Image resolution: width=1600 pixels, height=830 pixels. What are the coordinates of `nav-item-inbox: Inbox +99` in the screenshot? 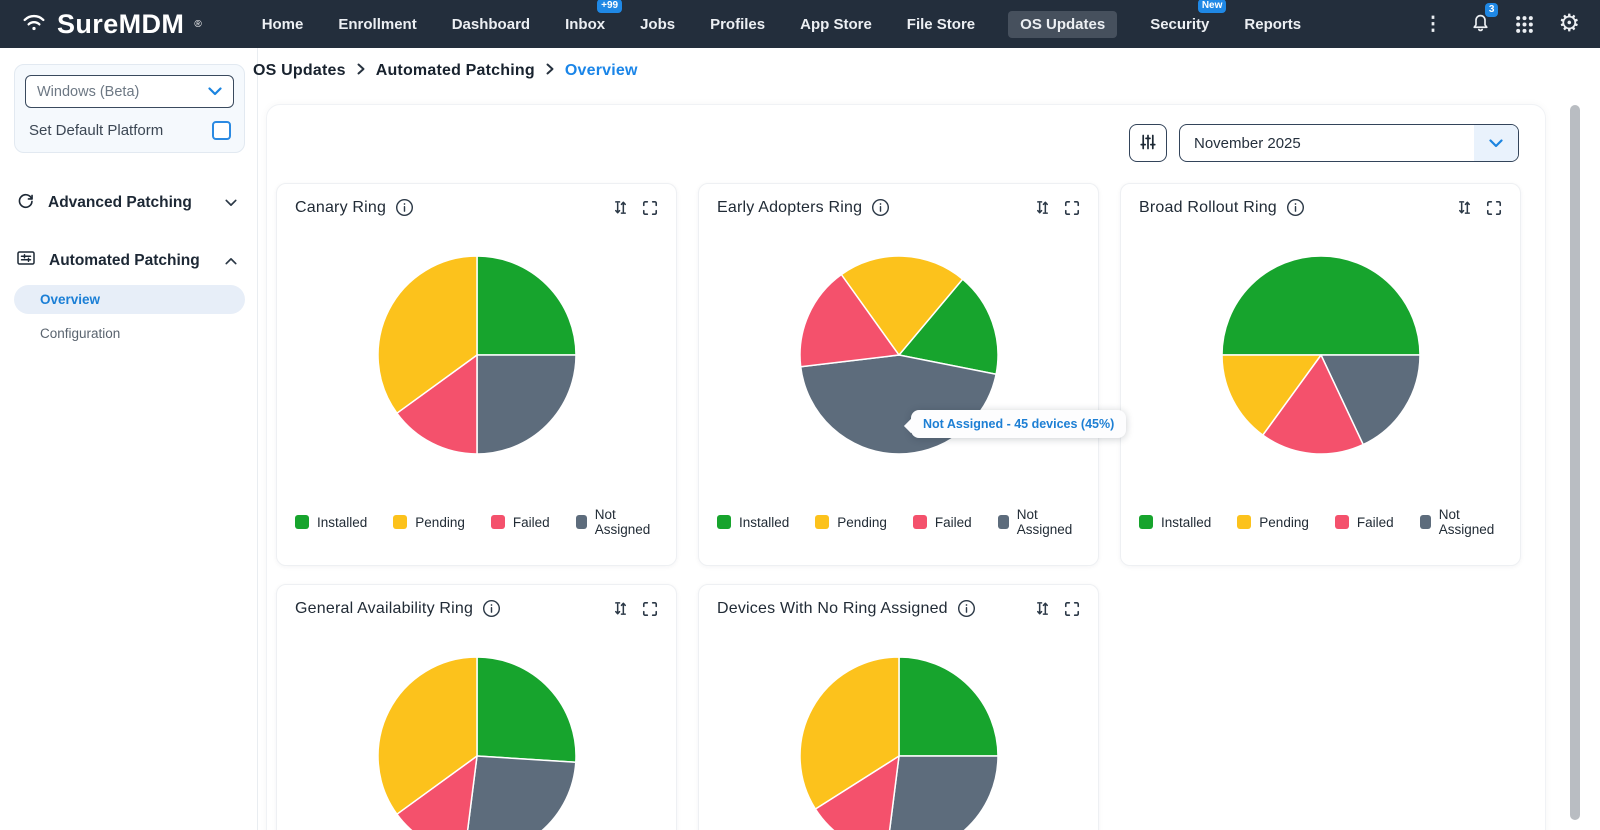 It's located at (593, 19).